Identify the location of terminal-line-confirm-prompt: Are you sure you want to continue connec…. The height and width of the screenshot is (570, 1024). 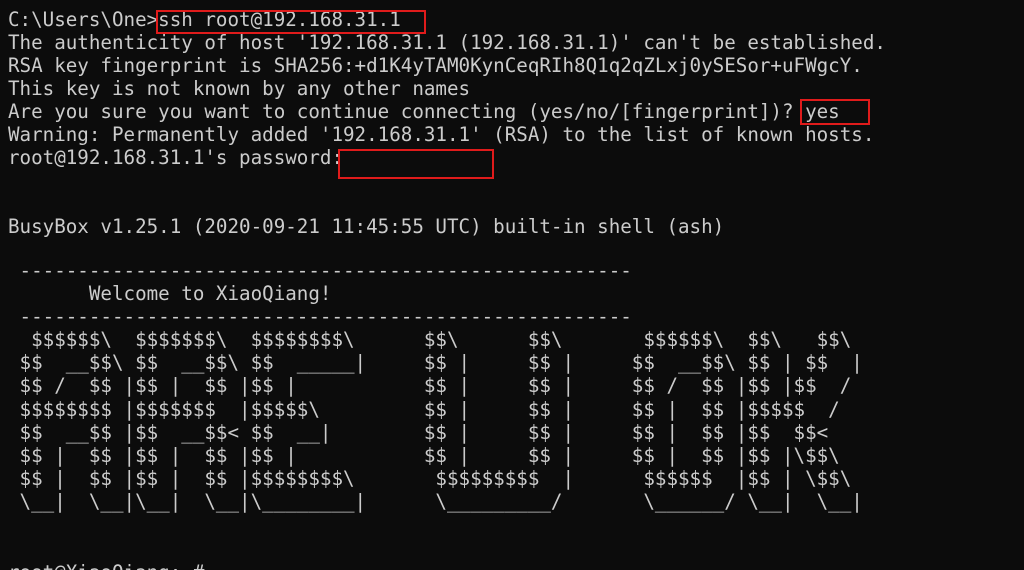
(424, 111).